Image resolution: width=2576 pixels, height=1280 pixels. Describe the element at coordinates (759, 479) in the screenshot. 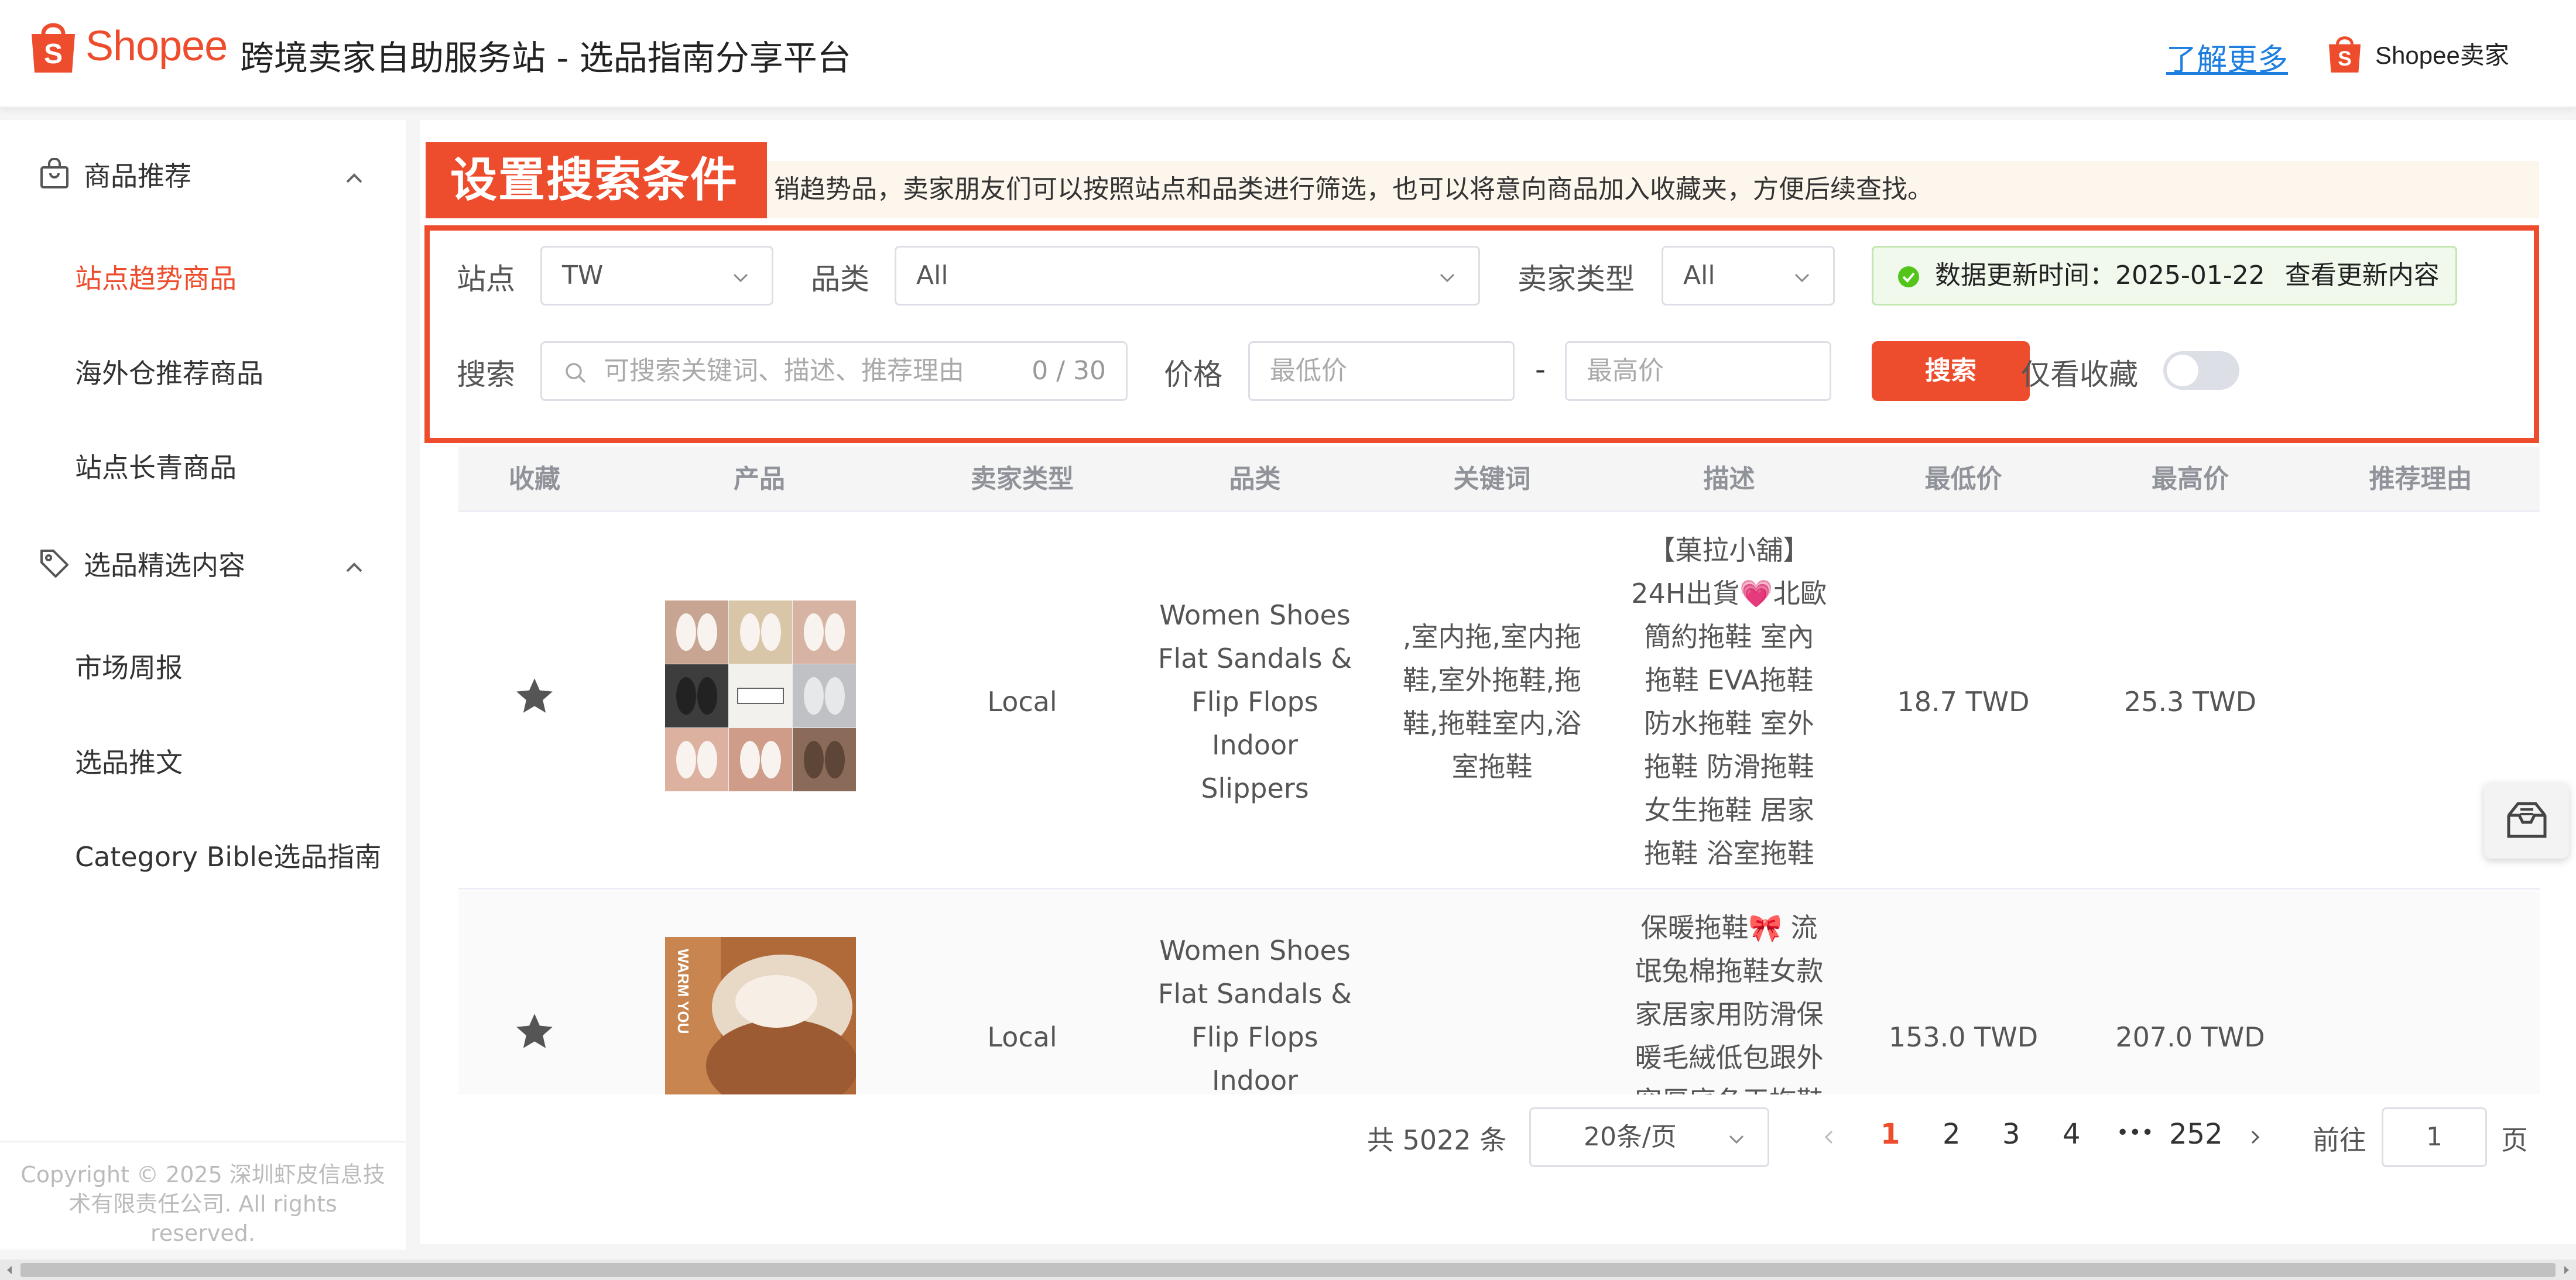

I see `column-header-product: 产品` at that location.